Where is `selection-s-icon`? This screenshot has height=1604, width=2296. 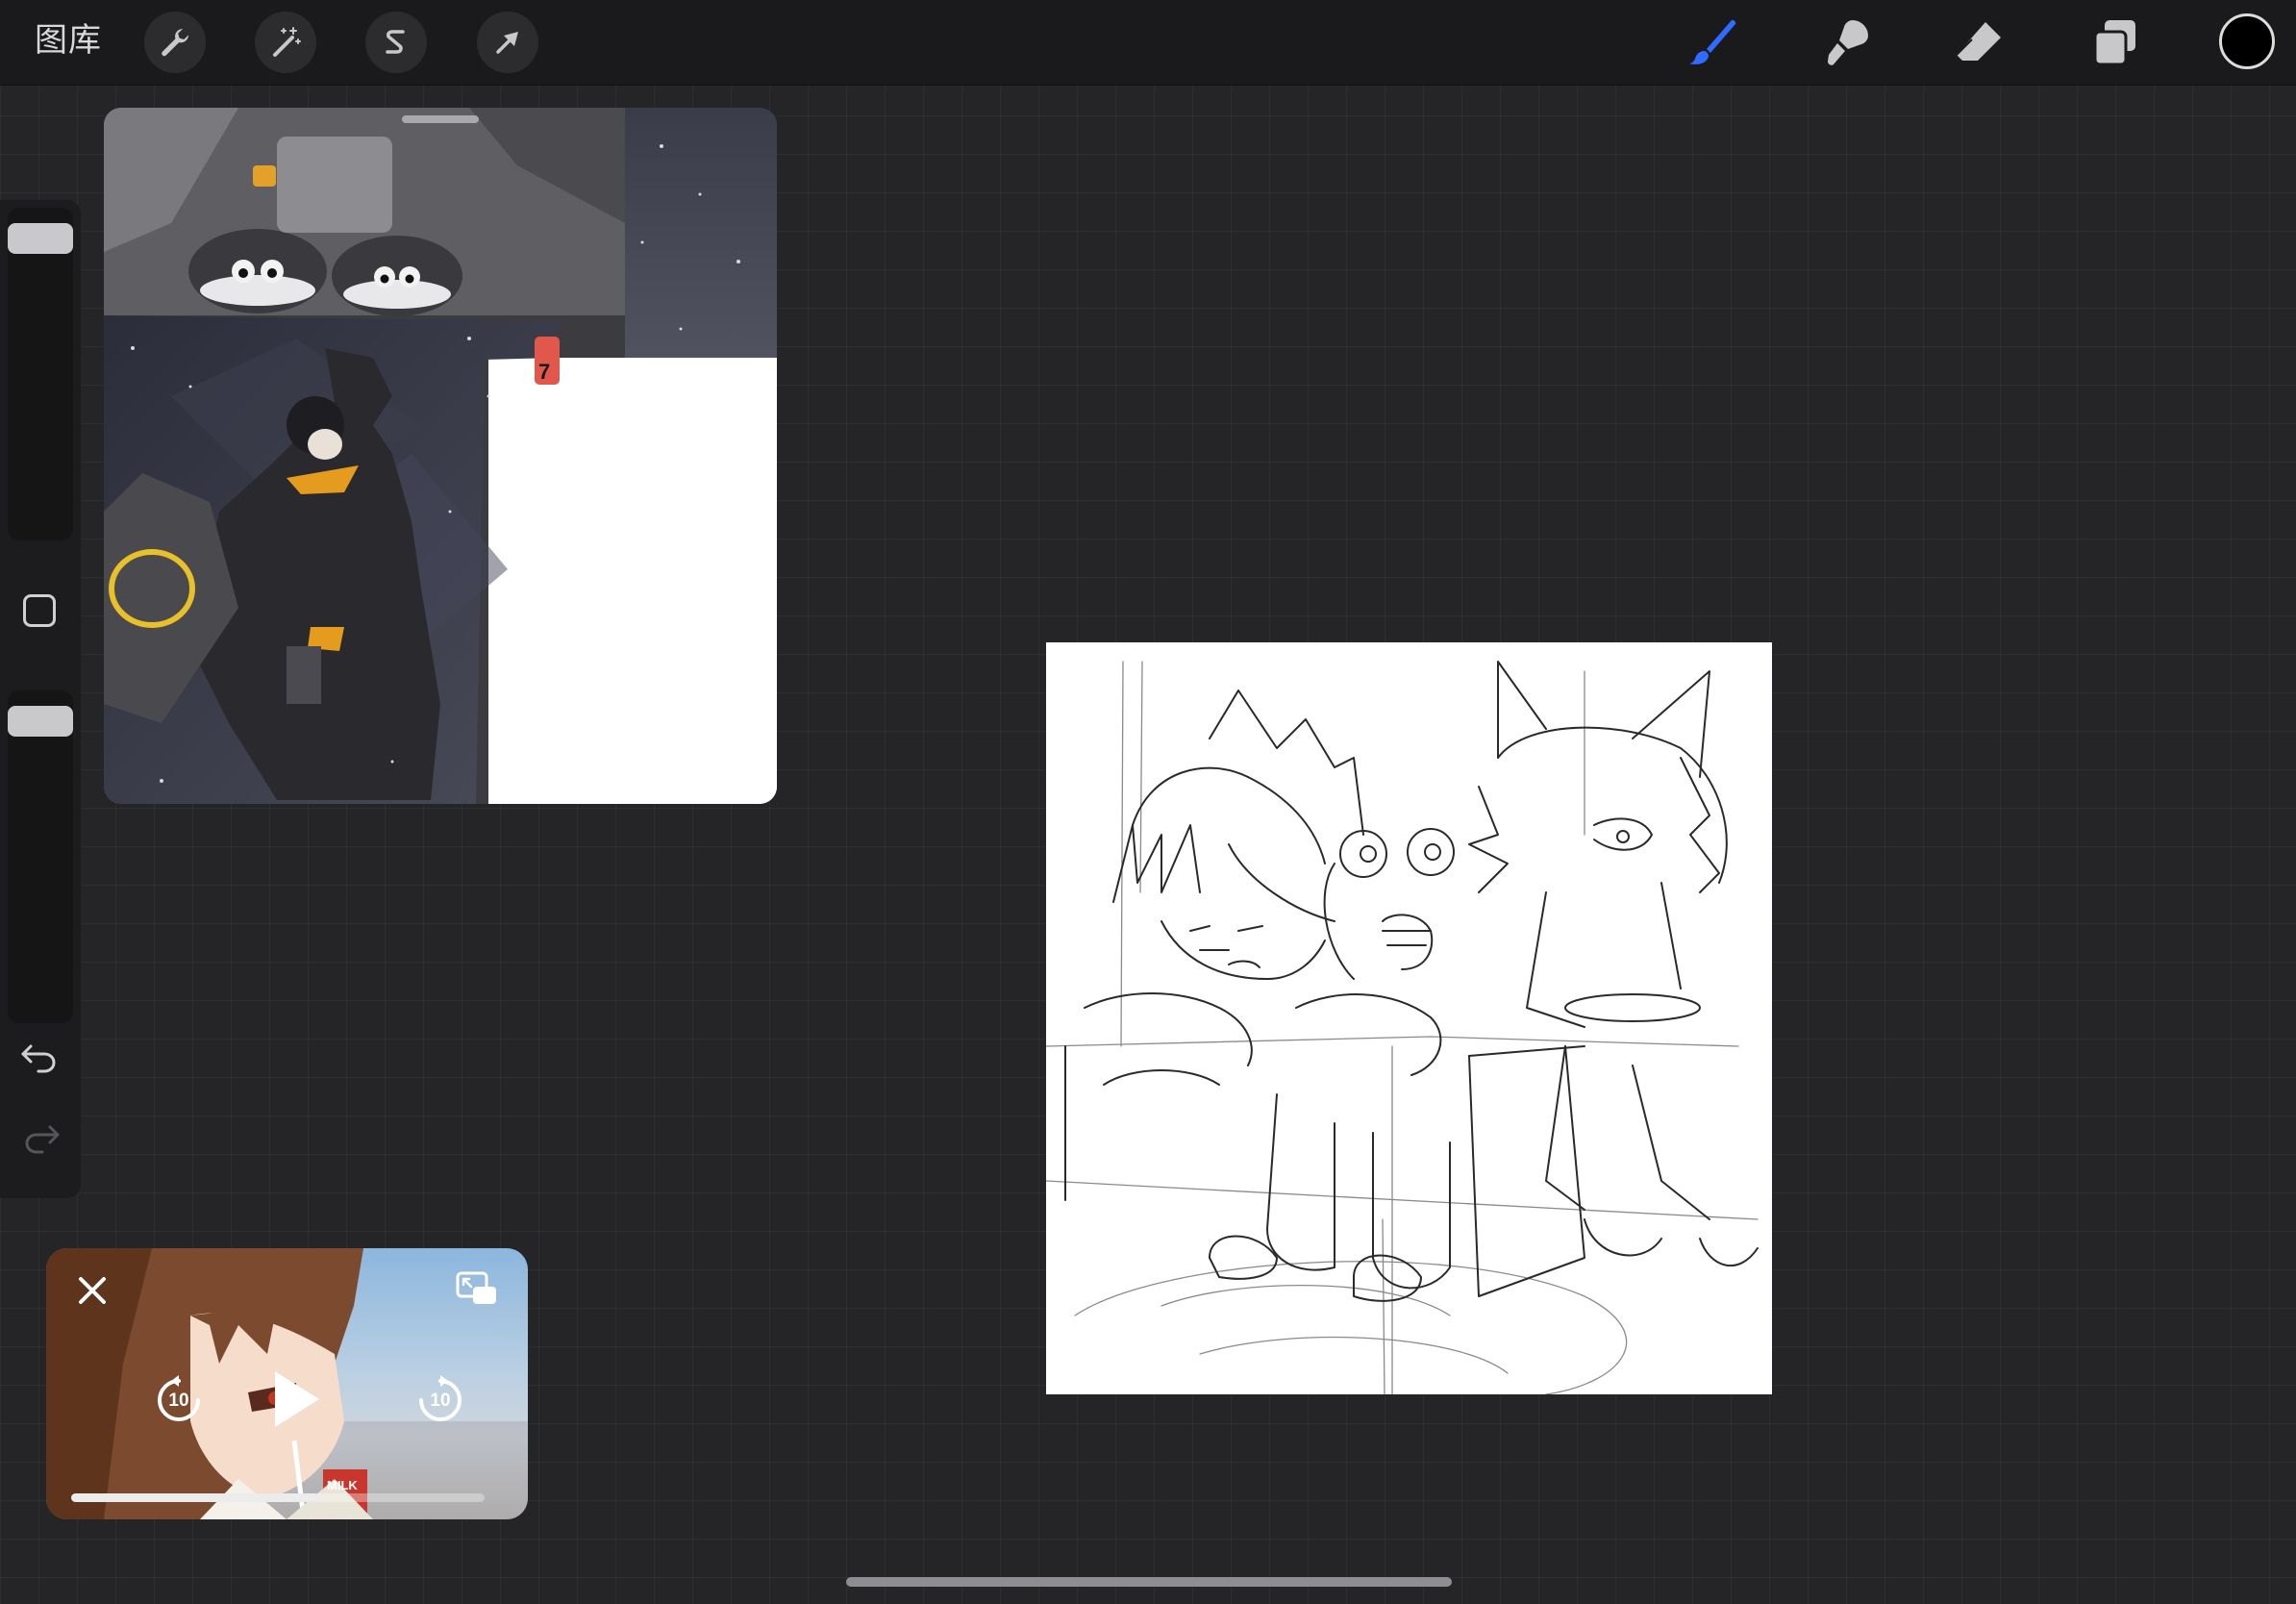 selection-s-icon is located at coordinates (395, 42).